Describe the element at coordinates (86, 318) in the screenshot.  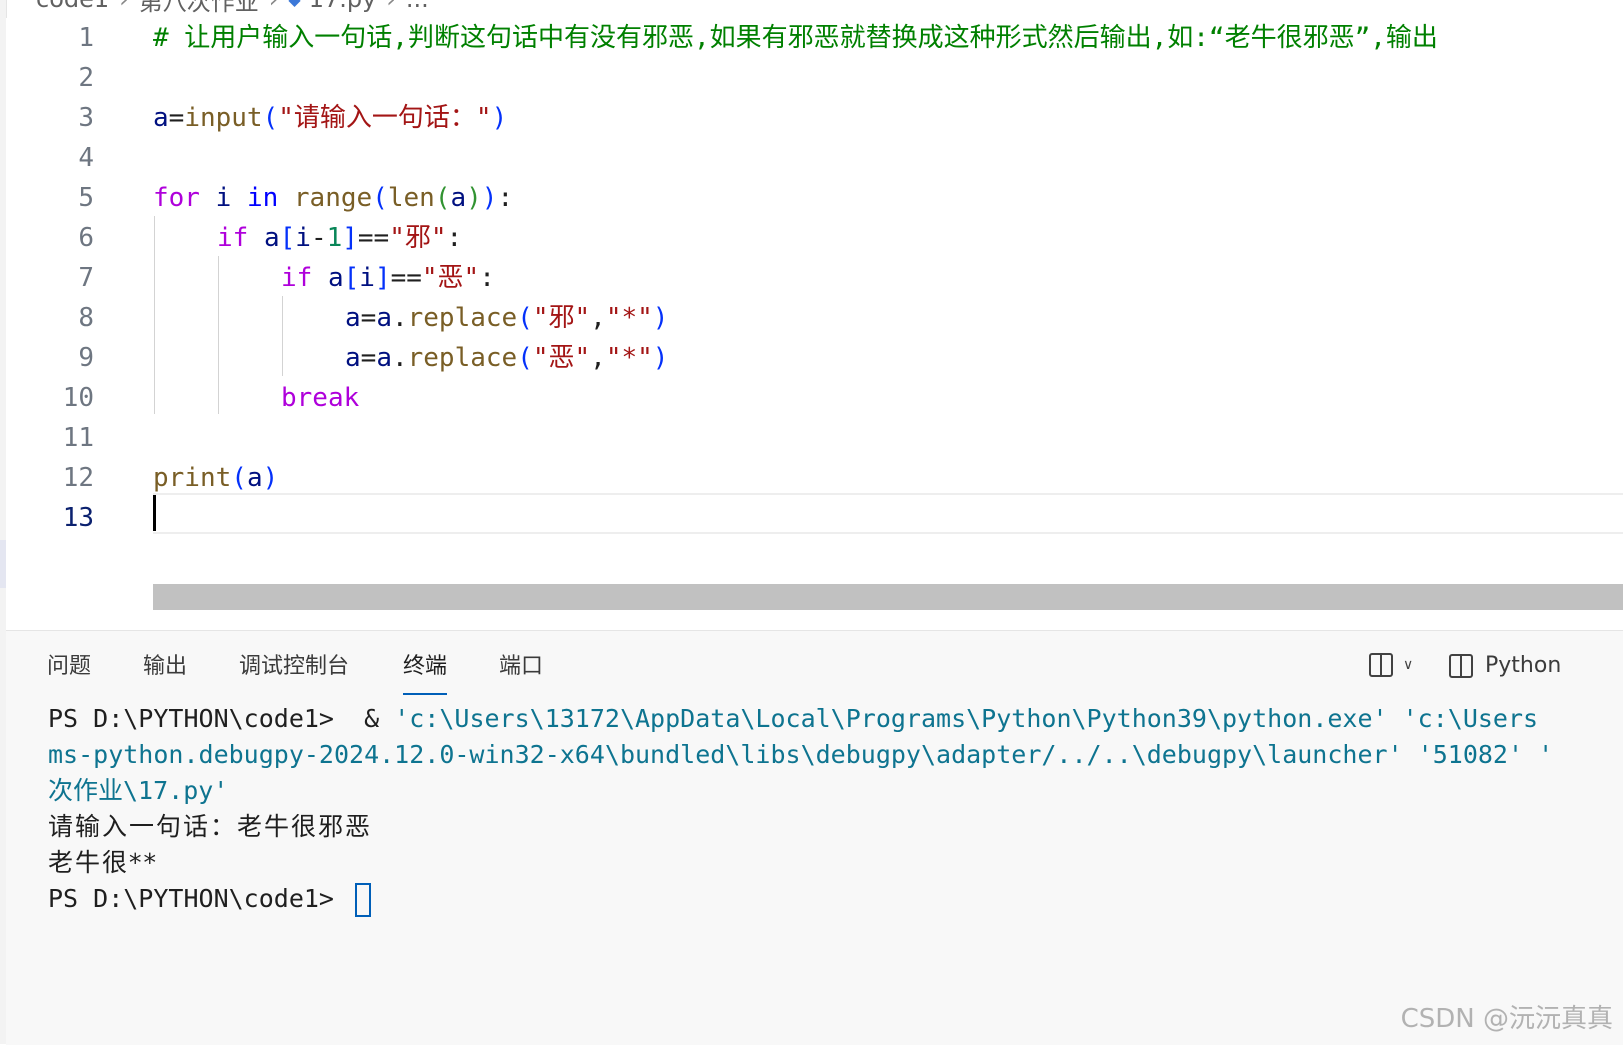
I see `line-number: 8` at that location.